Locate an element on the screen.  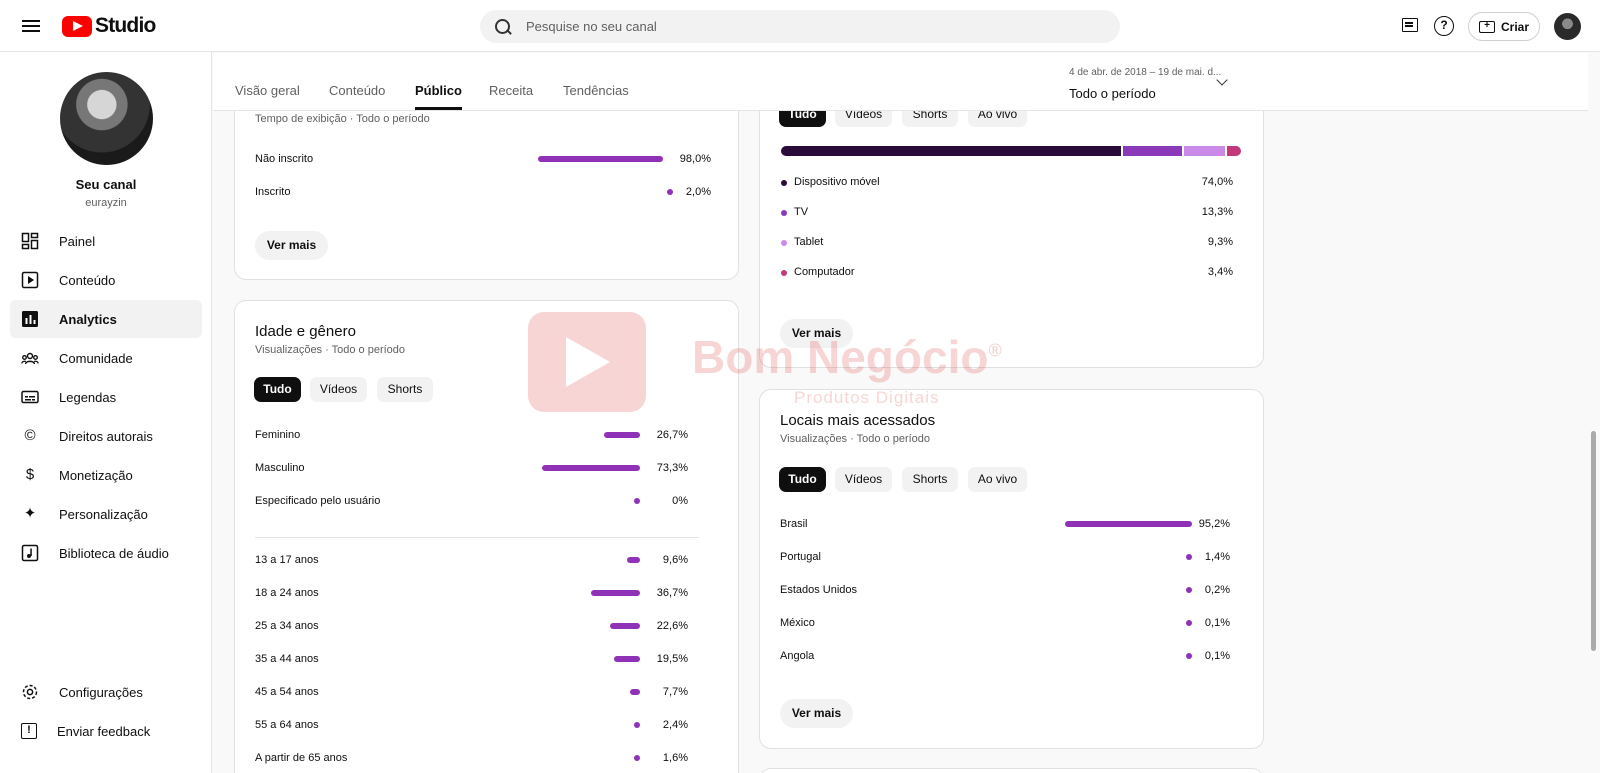
sidebar-item-subtitles: Legendas is located at coordinates (106, 397).